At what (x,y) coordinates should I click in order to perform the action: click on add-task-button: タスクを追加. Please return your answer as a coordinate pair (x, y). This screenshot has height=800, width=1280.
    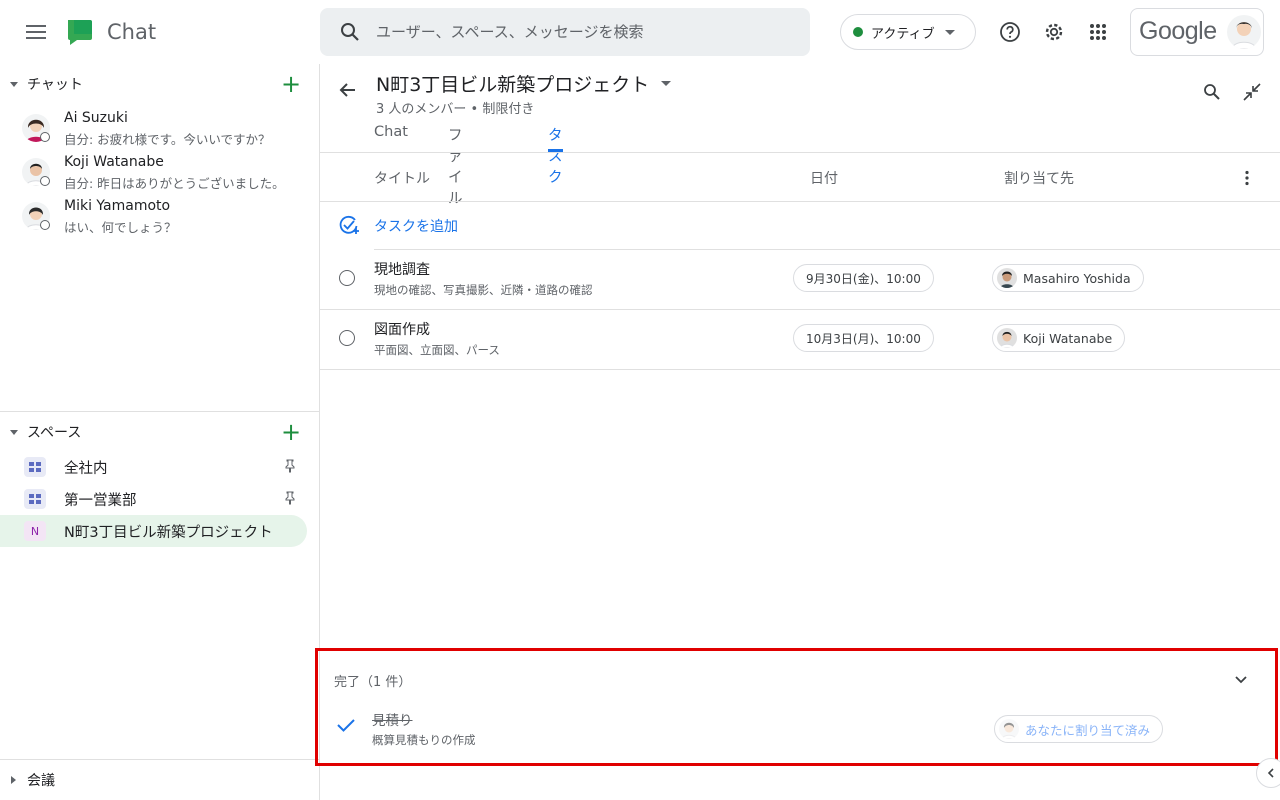
    Looking at the image, I should click on (398, 226).